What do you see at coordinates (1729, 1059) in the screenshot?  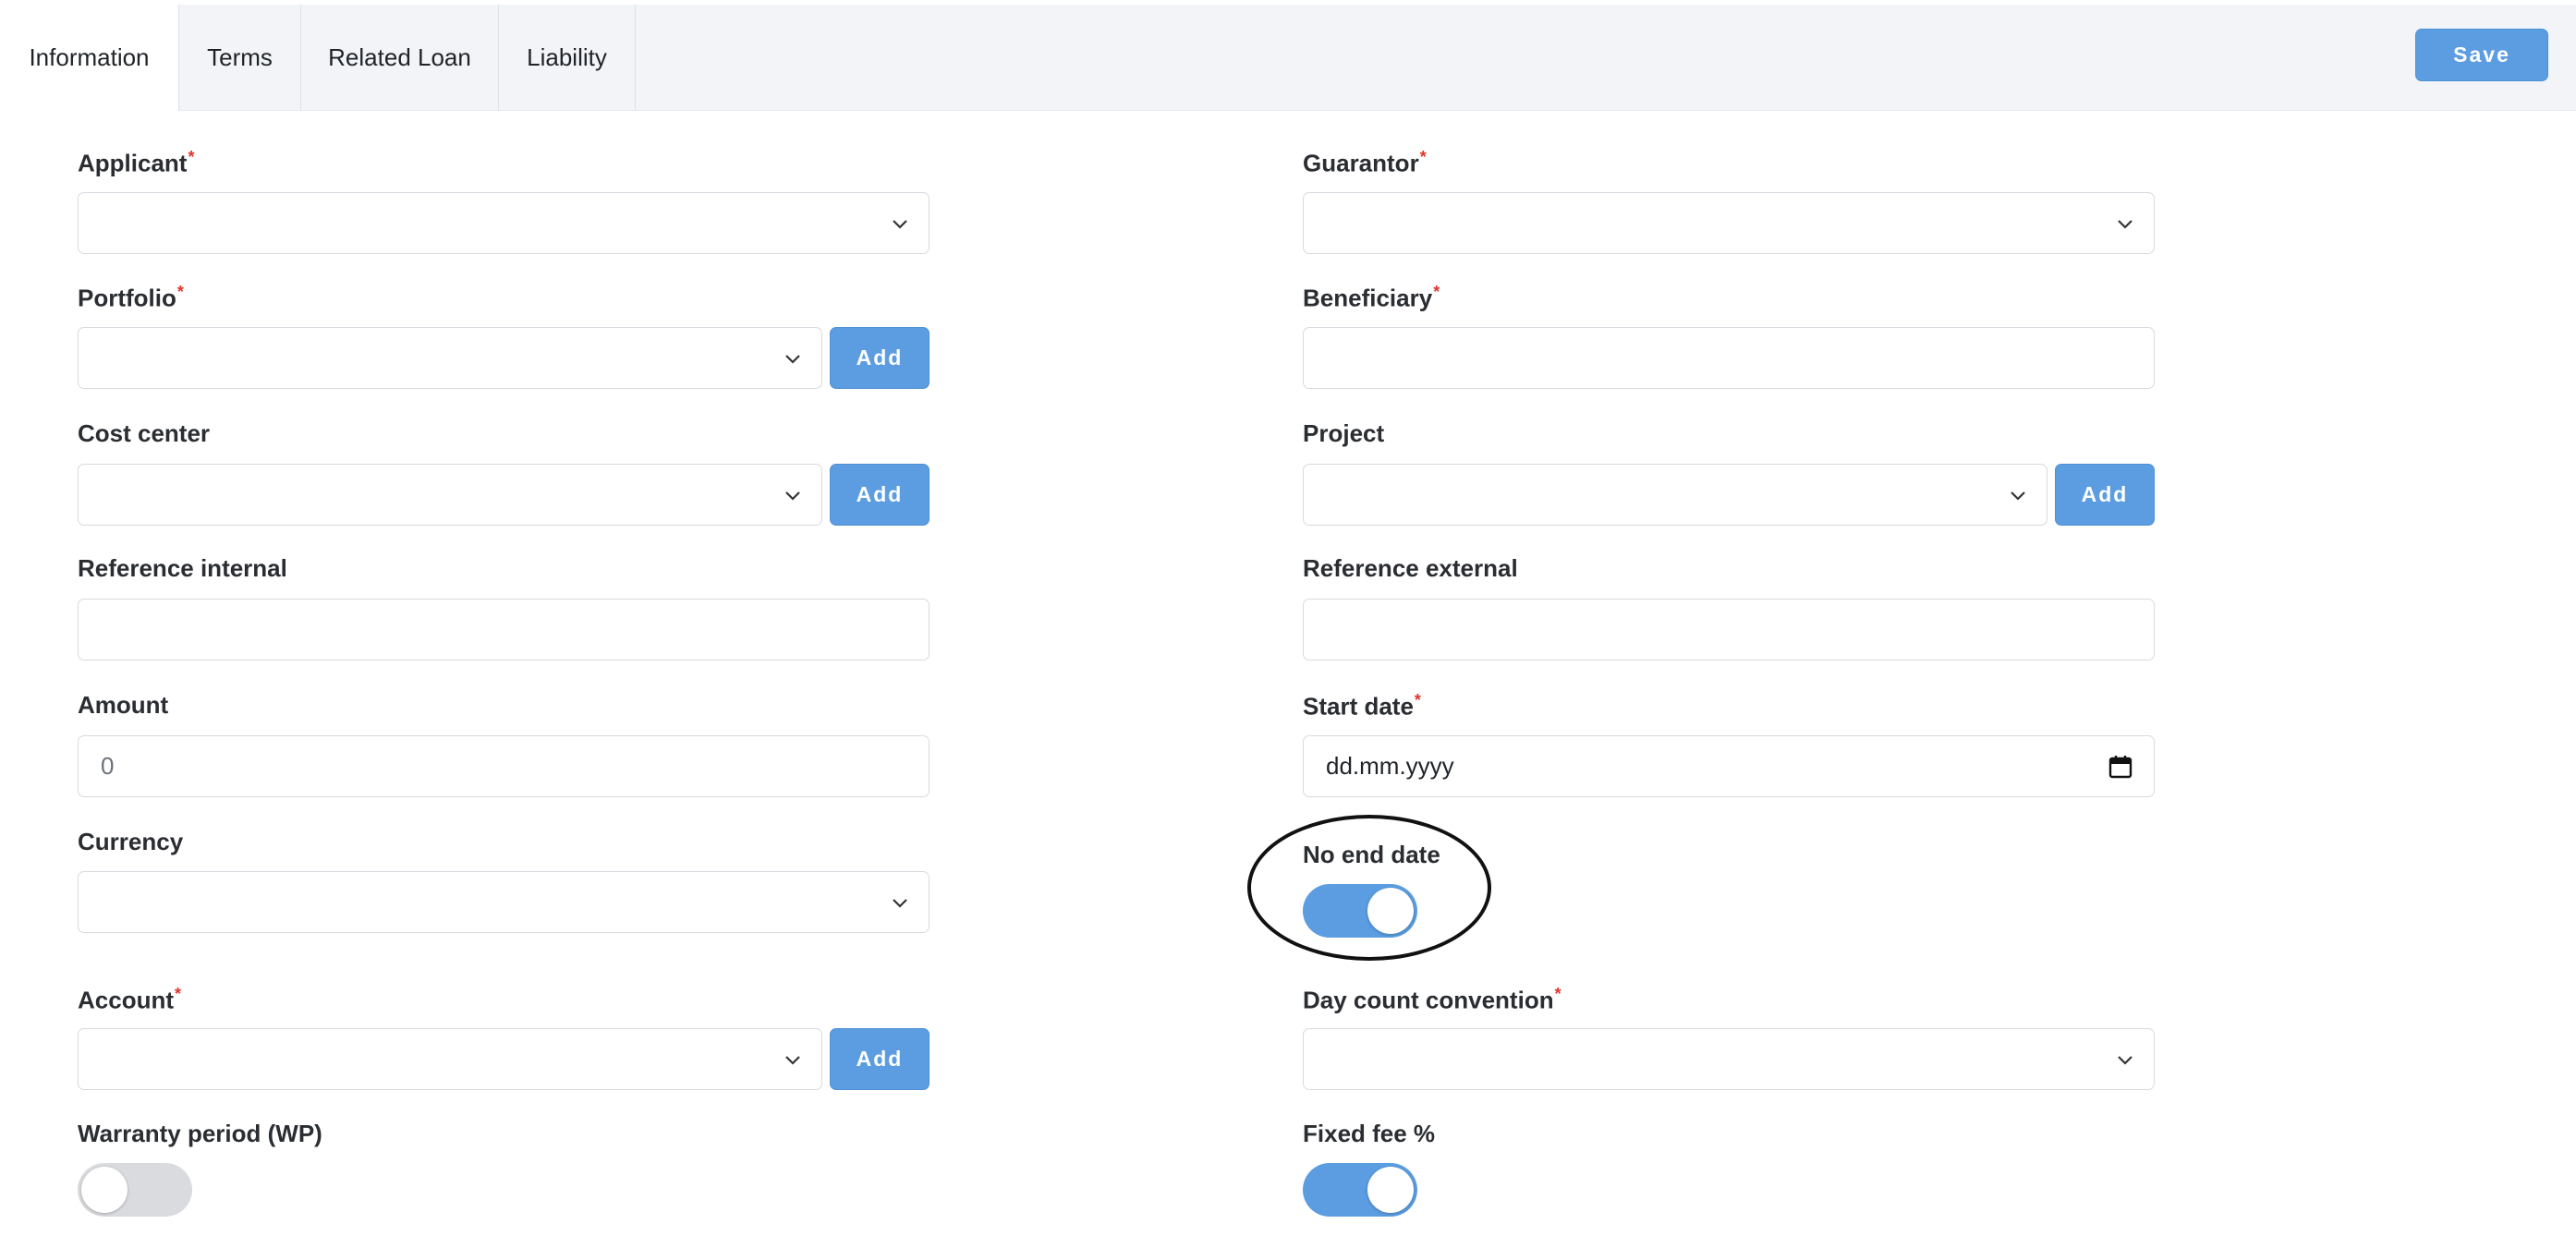 I see `day-count-convention-select` at bounding box center [1729, 1059].